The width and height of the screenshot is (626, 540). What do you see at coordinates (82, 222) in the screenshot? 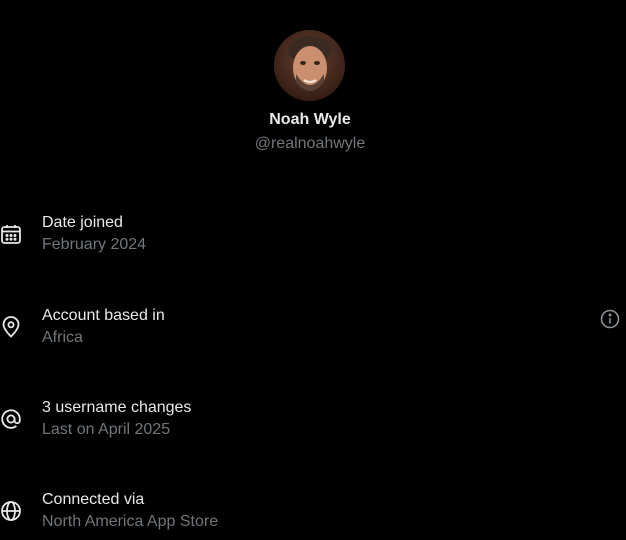
I see `detail-title: Date joined` at bounding box center [82, 222].